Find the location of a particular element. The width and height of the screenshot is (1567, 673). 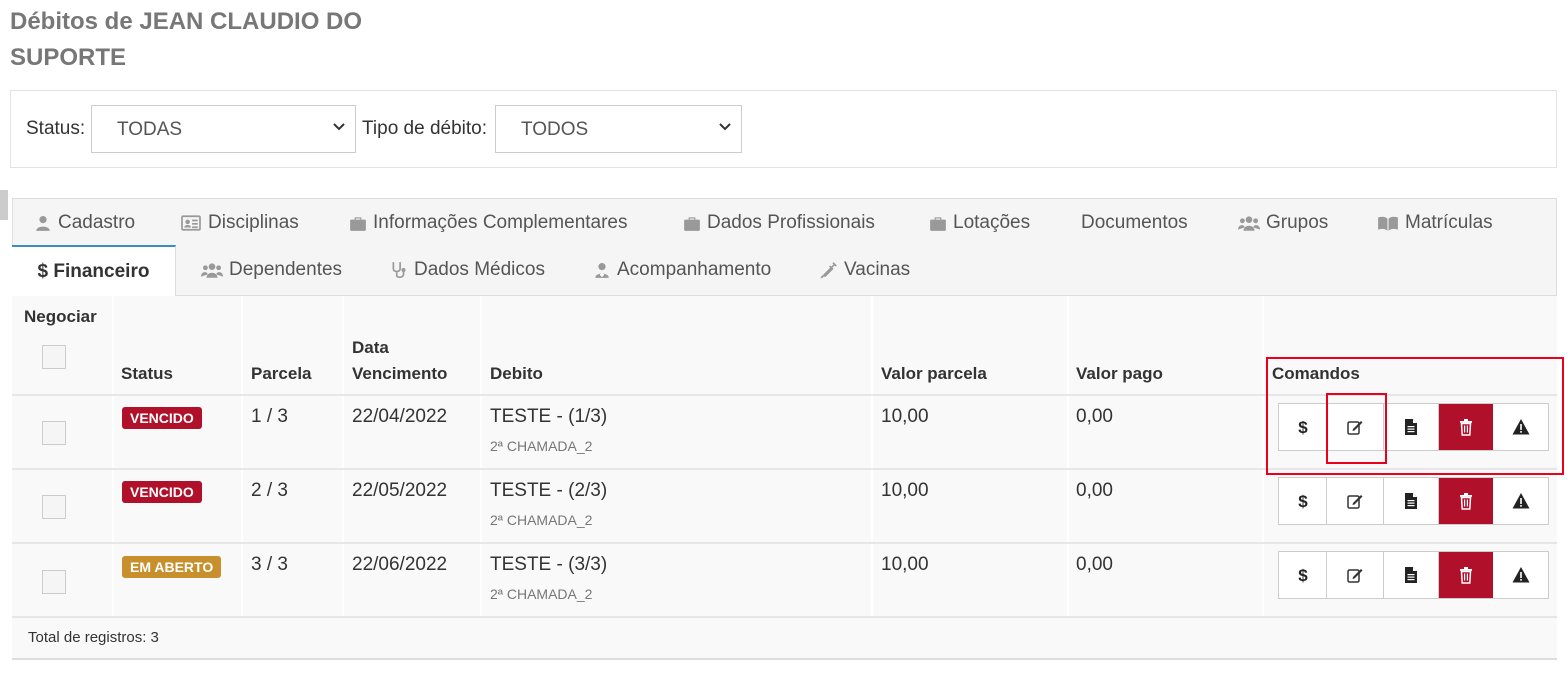

debito-cell: TESTE - (1/3) is located at coordinates (549, 416).